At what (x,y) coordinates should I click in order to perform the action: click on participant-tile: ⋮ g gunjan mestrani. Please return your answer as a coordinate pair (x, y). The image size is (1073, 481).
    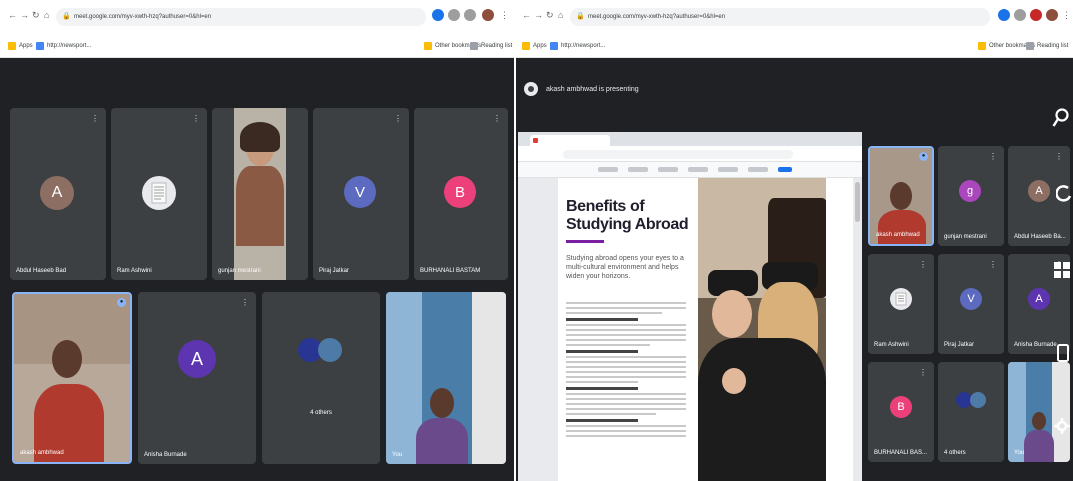
    Looking at the image, I should click on (971, 196).